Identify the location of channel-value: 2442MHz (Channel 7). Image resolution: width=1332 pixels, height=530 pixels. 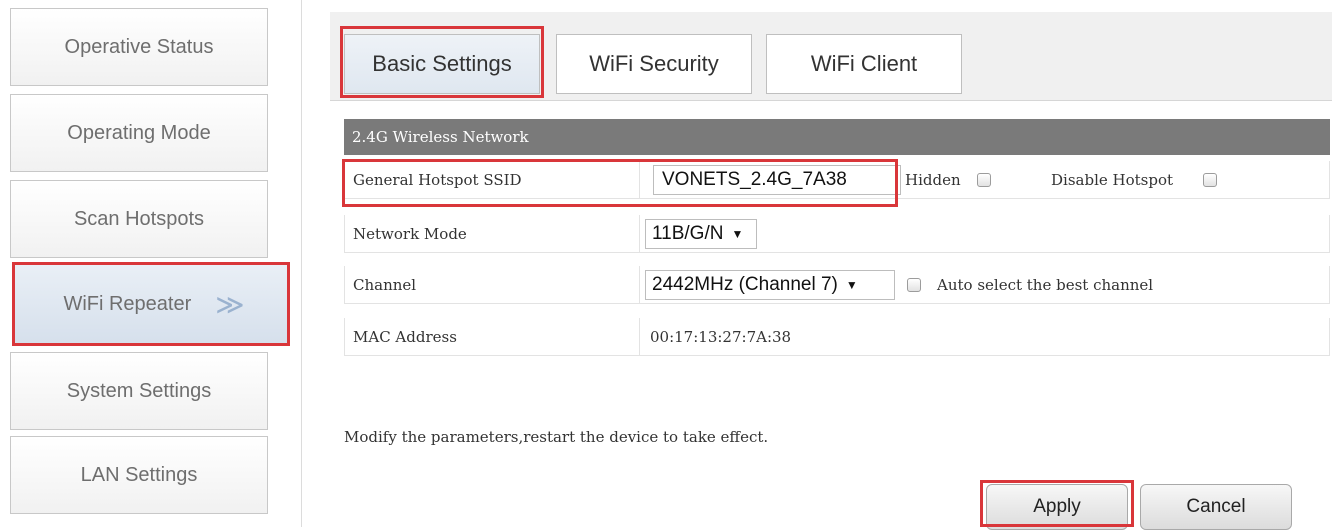
(745, 284).